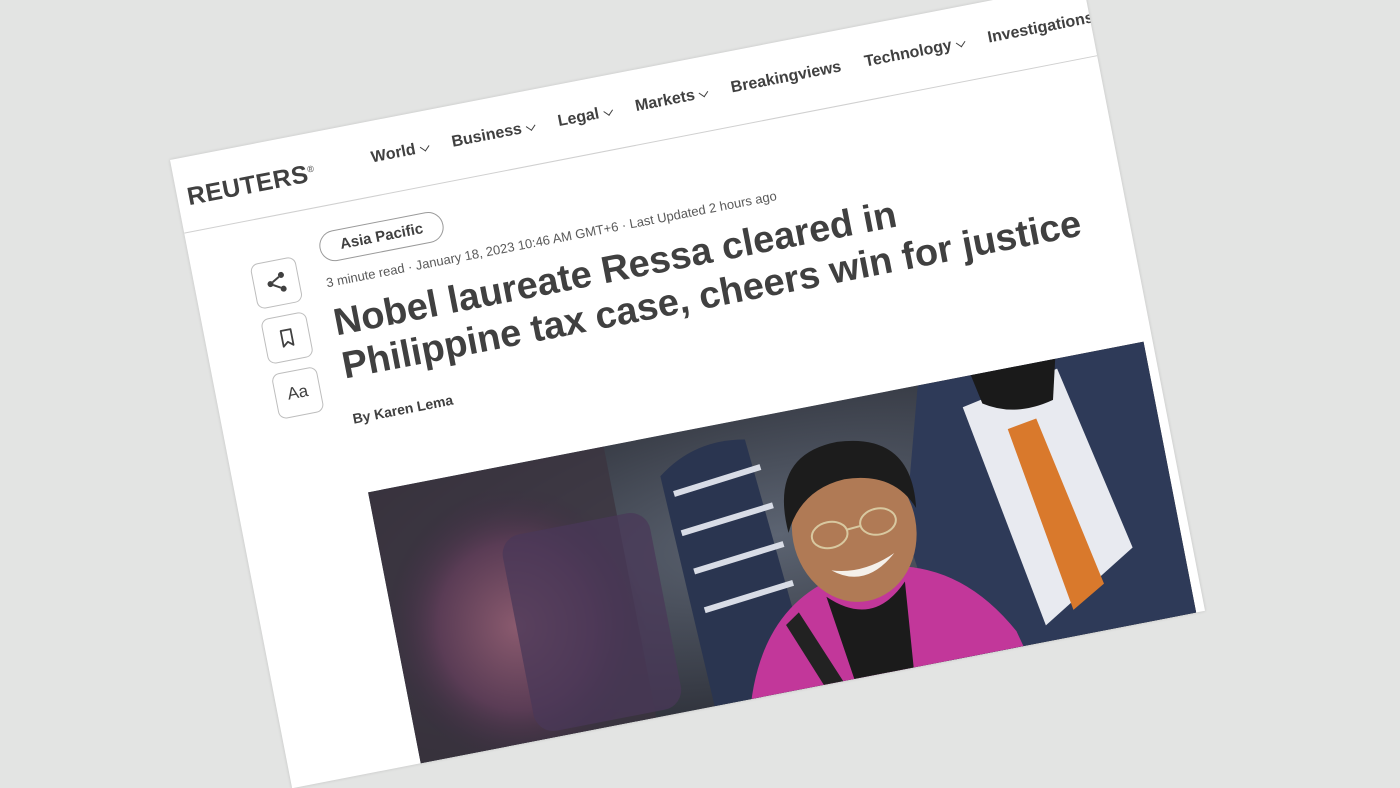 The width and height of the screenshot is (1400, 788). I want to click on text-size-button: Aa, so click(297, 392).